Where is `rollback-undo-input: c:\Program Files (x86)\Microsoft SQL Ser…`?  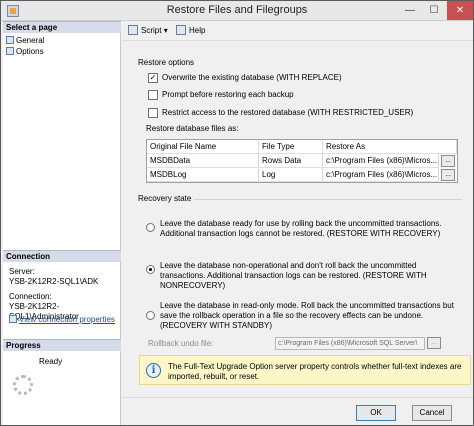 rollback-undo-input: c:\Program Files (x86)\Microsoft SQL Ser… is located at coordinates (350, 343).